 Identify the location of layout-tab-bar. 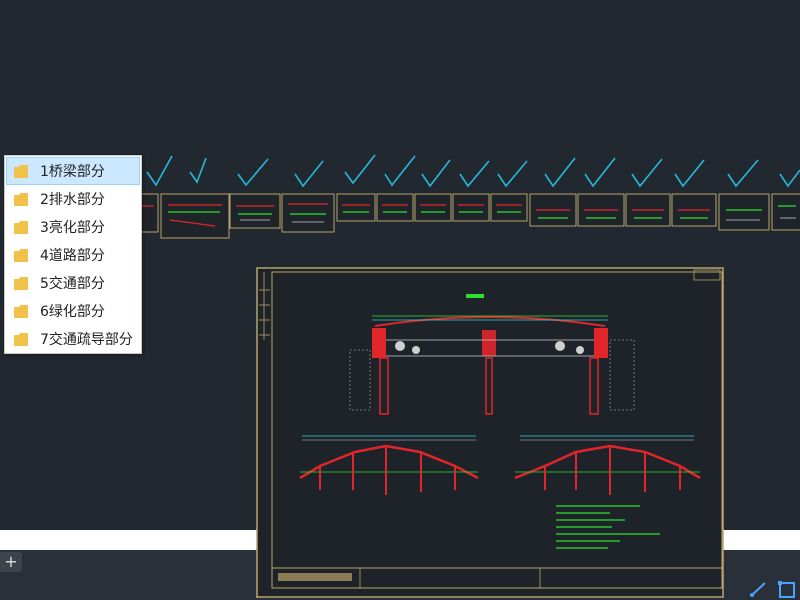
(400, 575).